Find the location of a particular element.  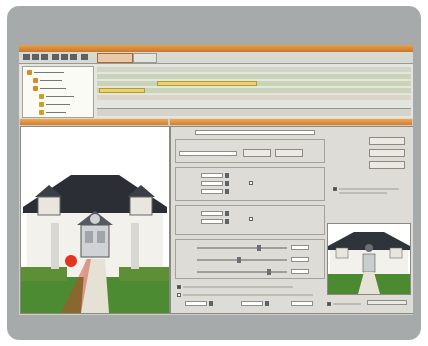

play-icon is located at coordinates (84, 57).